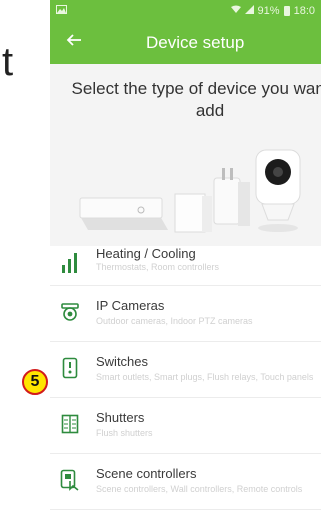  I want to click on page-title: Device setup, so click(195, 42).